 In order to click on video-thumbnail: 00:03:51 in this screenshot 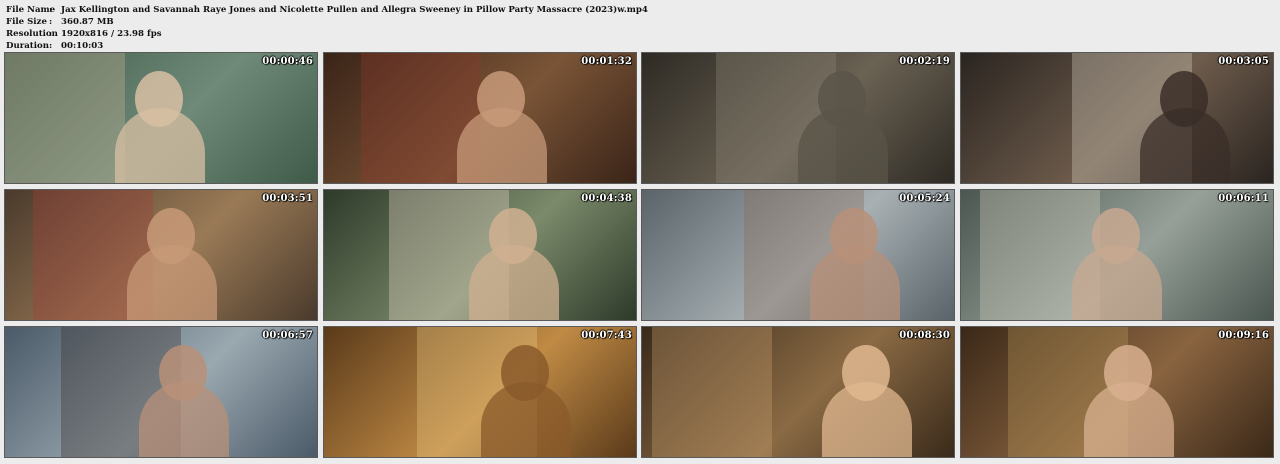, I will do `click(161, 255)`.